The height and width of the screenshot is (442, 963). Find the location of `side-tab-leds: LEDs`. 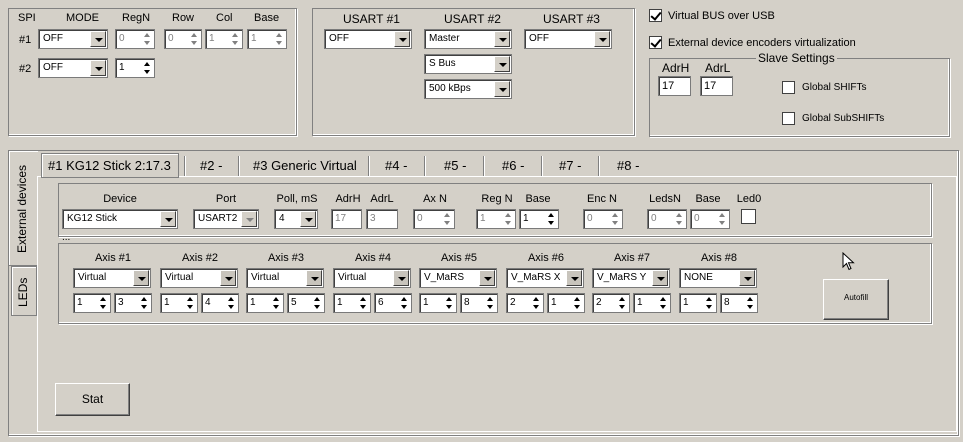

side-tab-leds: LEDs is located at coordinates (24, 291).